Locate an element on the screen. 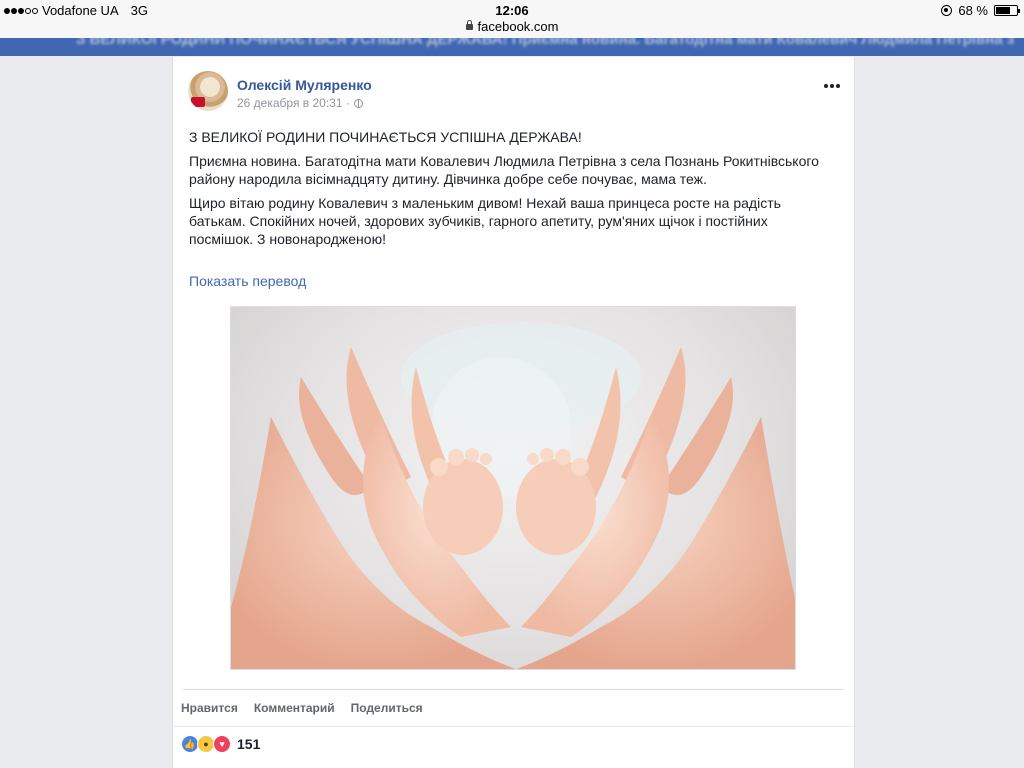 This screenshot has height=768, width=1024. clock: 12:06 is located at coordinates (512, 10).